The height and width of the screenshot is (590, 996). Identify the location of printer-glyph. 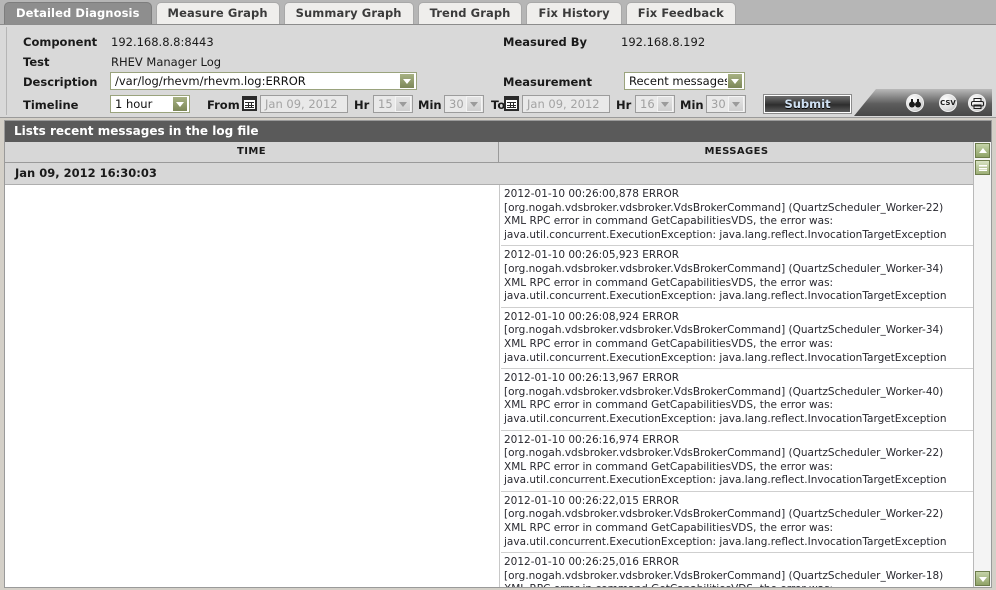
(977, 103).